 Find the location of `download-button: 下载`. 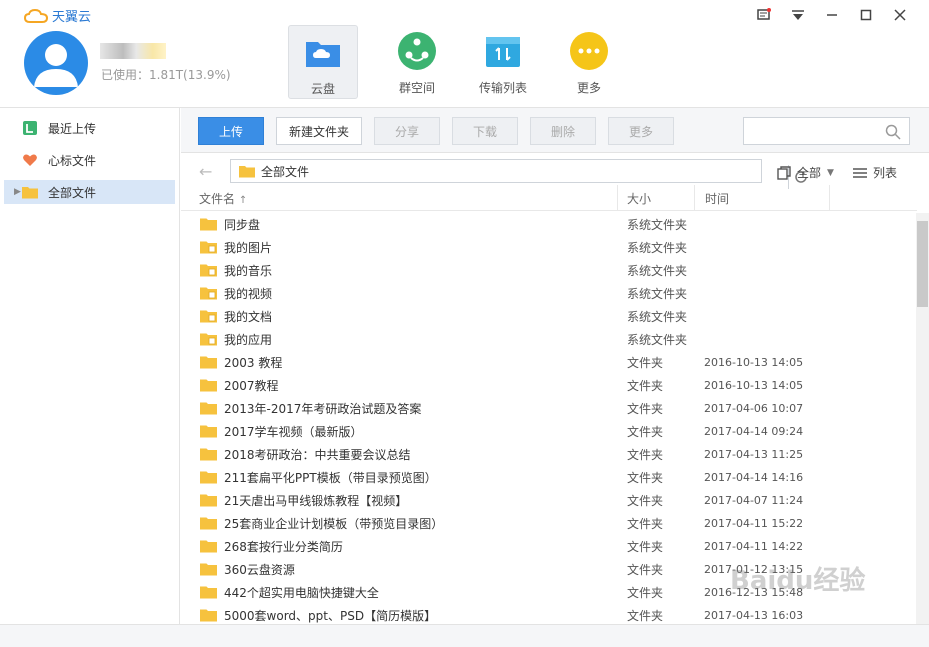

download-button: 下载 is located at coordinates (485, 131).